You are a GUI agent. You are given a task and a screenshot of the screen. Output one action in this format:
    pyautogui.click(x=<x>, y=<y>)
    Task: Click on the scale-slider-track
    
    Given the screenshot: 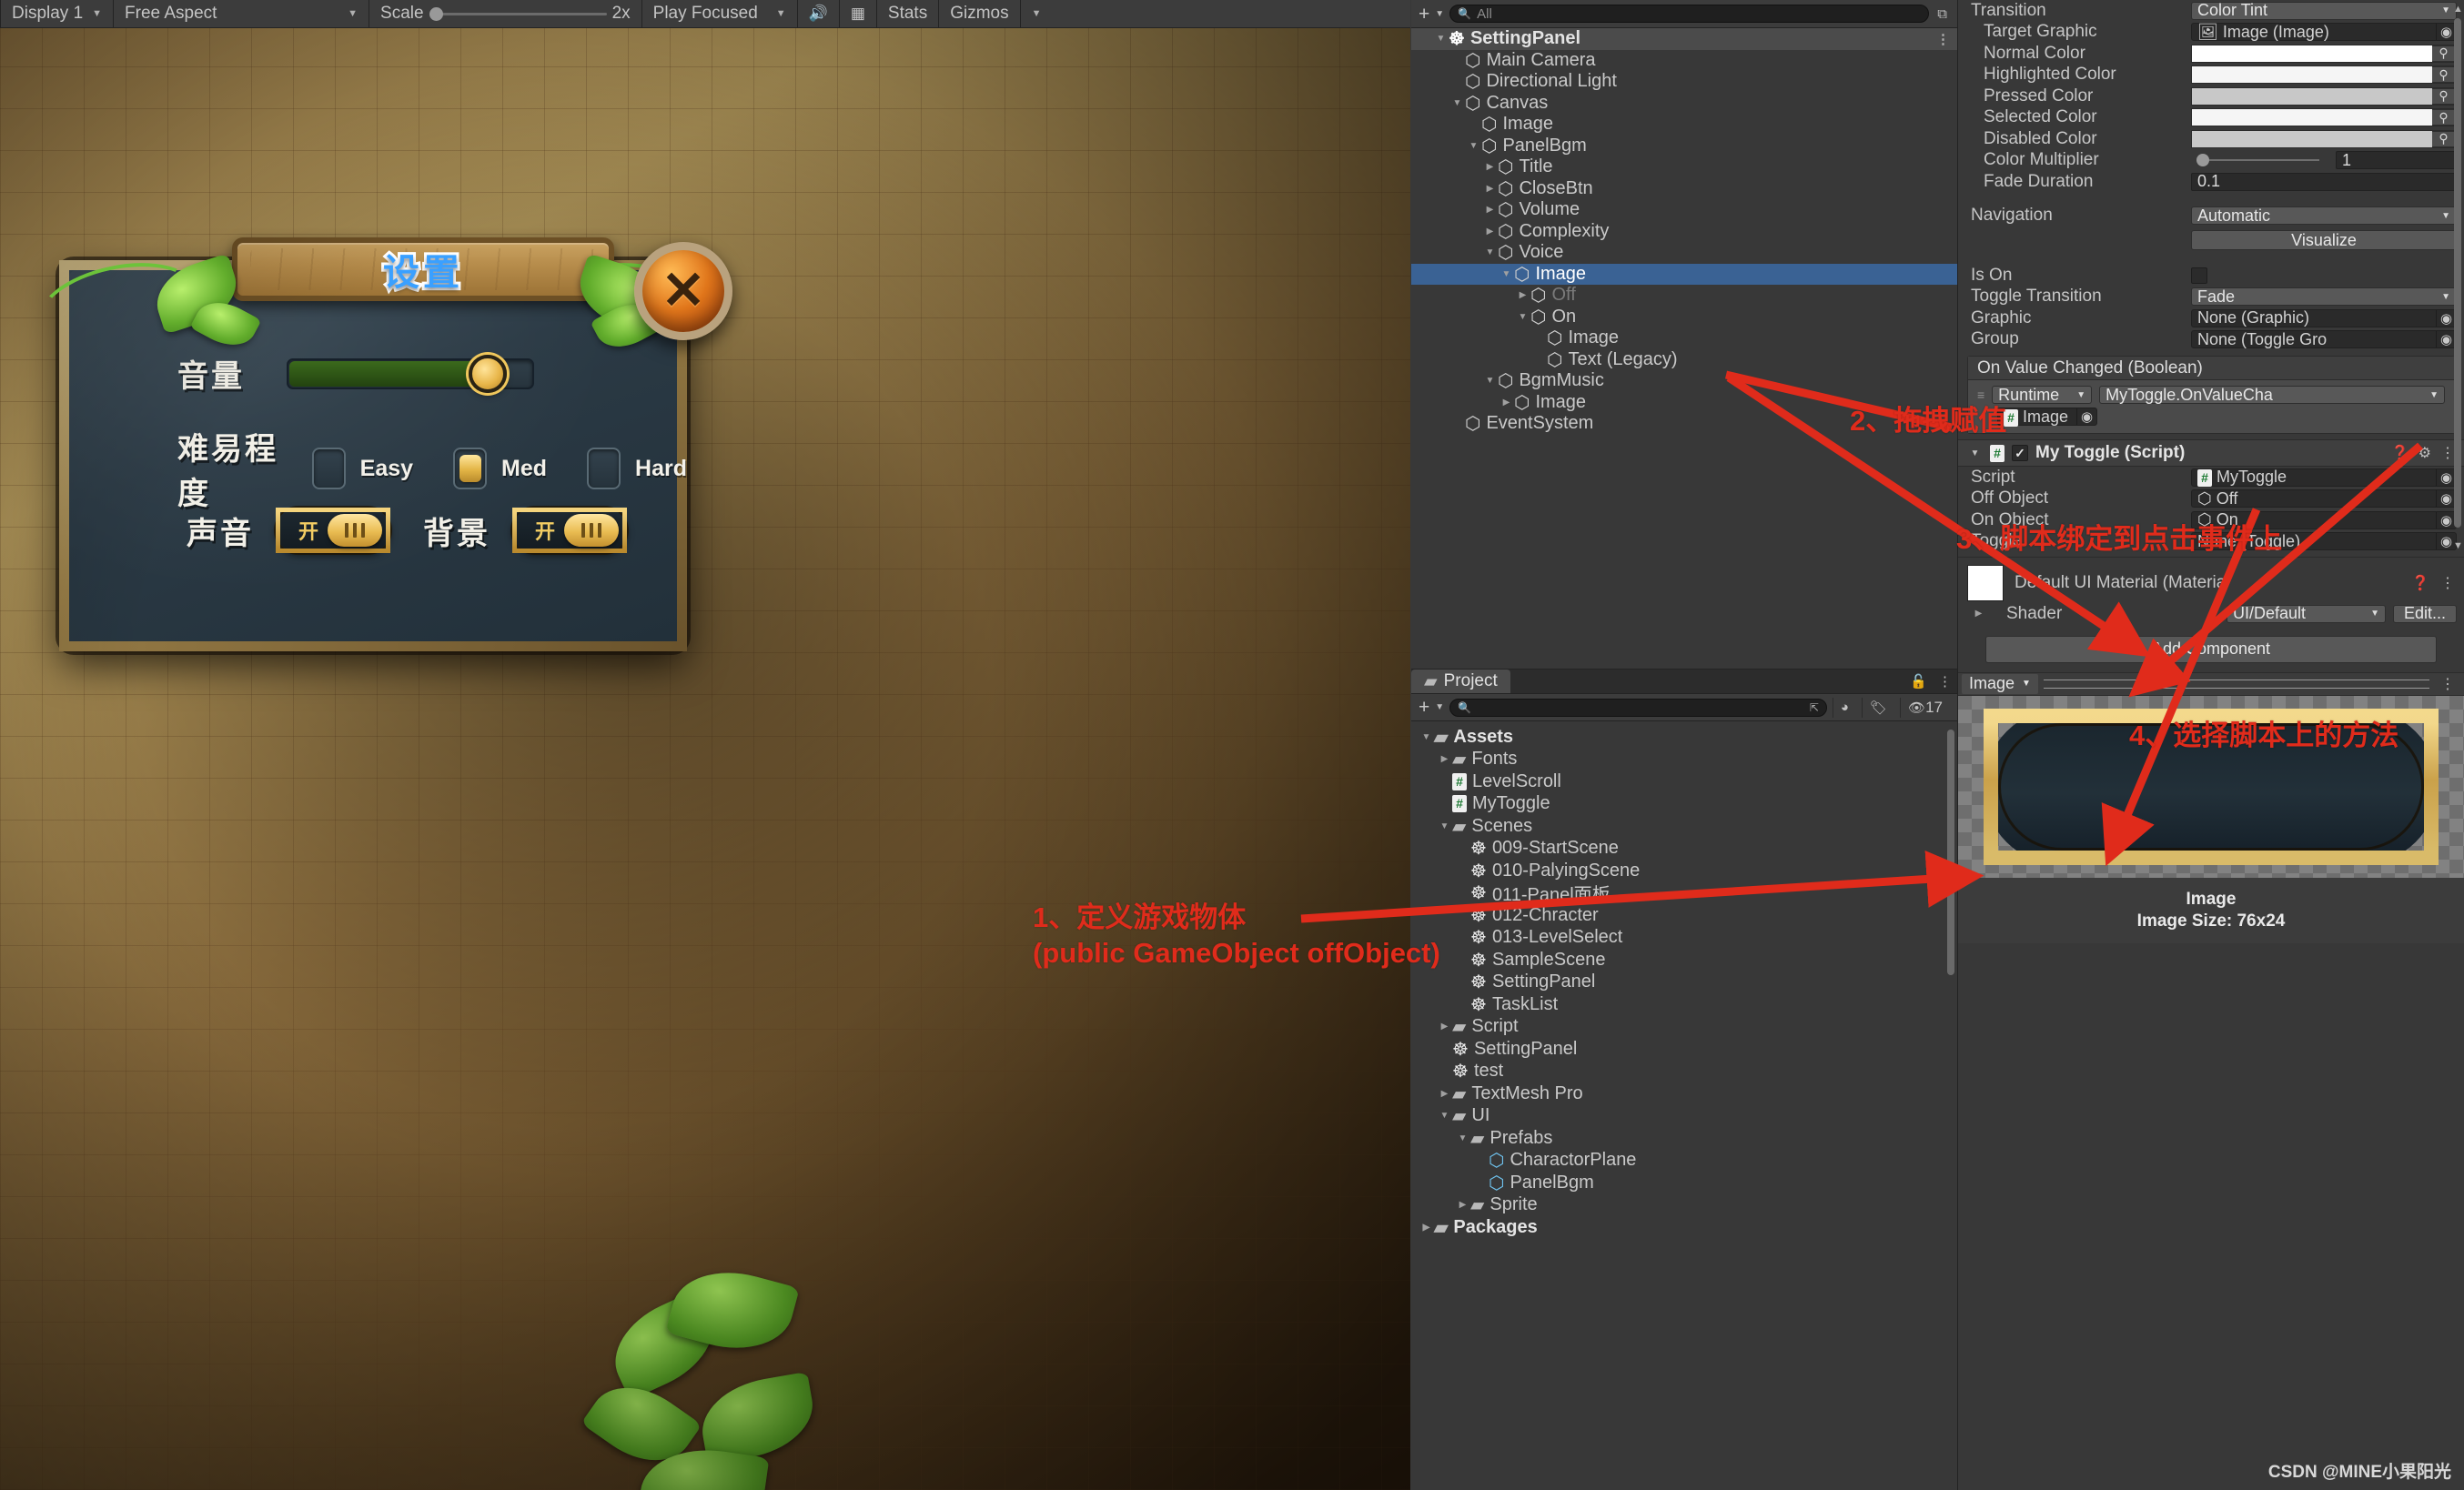 What is the action you would take?
    pyautogui.click(x=518, y=13)
    